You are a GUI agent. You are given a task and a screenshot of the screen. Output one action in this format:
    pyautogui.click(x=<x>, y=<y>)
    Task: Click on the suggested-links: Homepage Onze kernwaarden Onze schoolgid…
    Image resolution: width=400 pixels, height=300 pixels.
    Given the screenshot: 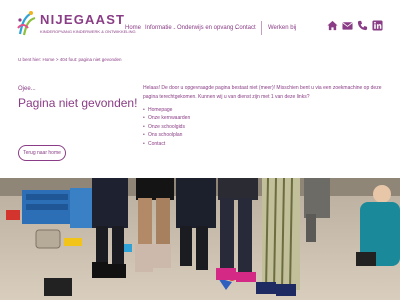 What is the action you would take?
    pyautogui.click(x=166, y=127)
    